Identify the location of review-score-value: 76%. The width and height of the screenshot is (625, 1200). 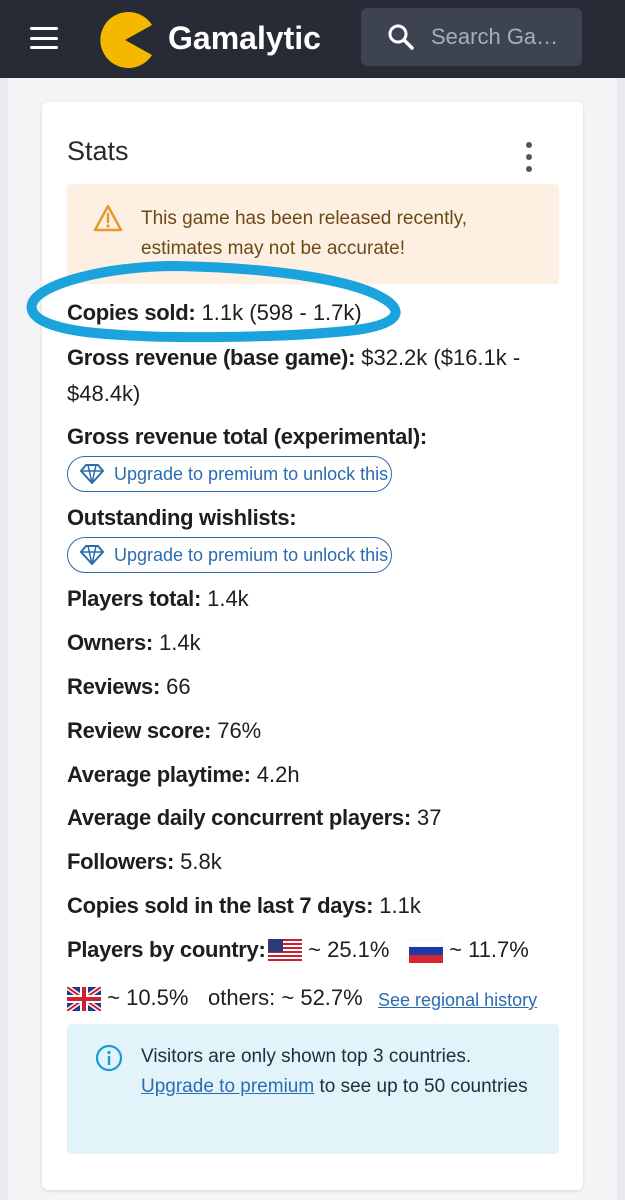
(239, 730).